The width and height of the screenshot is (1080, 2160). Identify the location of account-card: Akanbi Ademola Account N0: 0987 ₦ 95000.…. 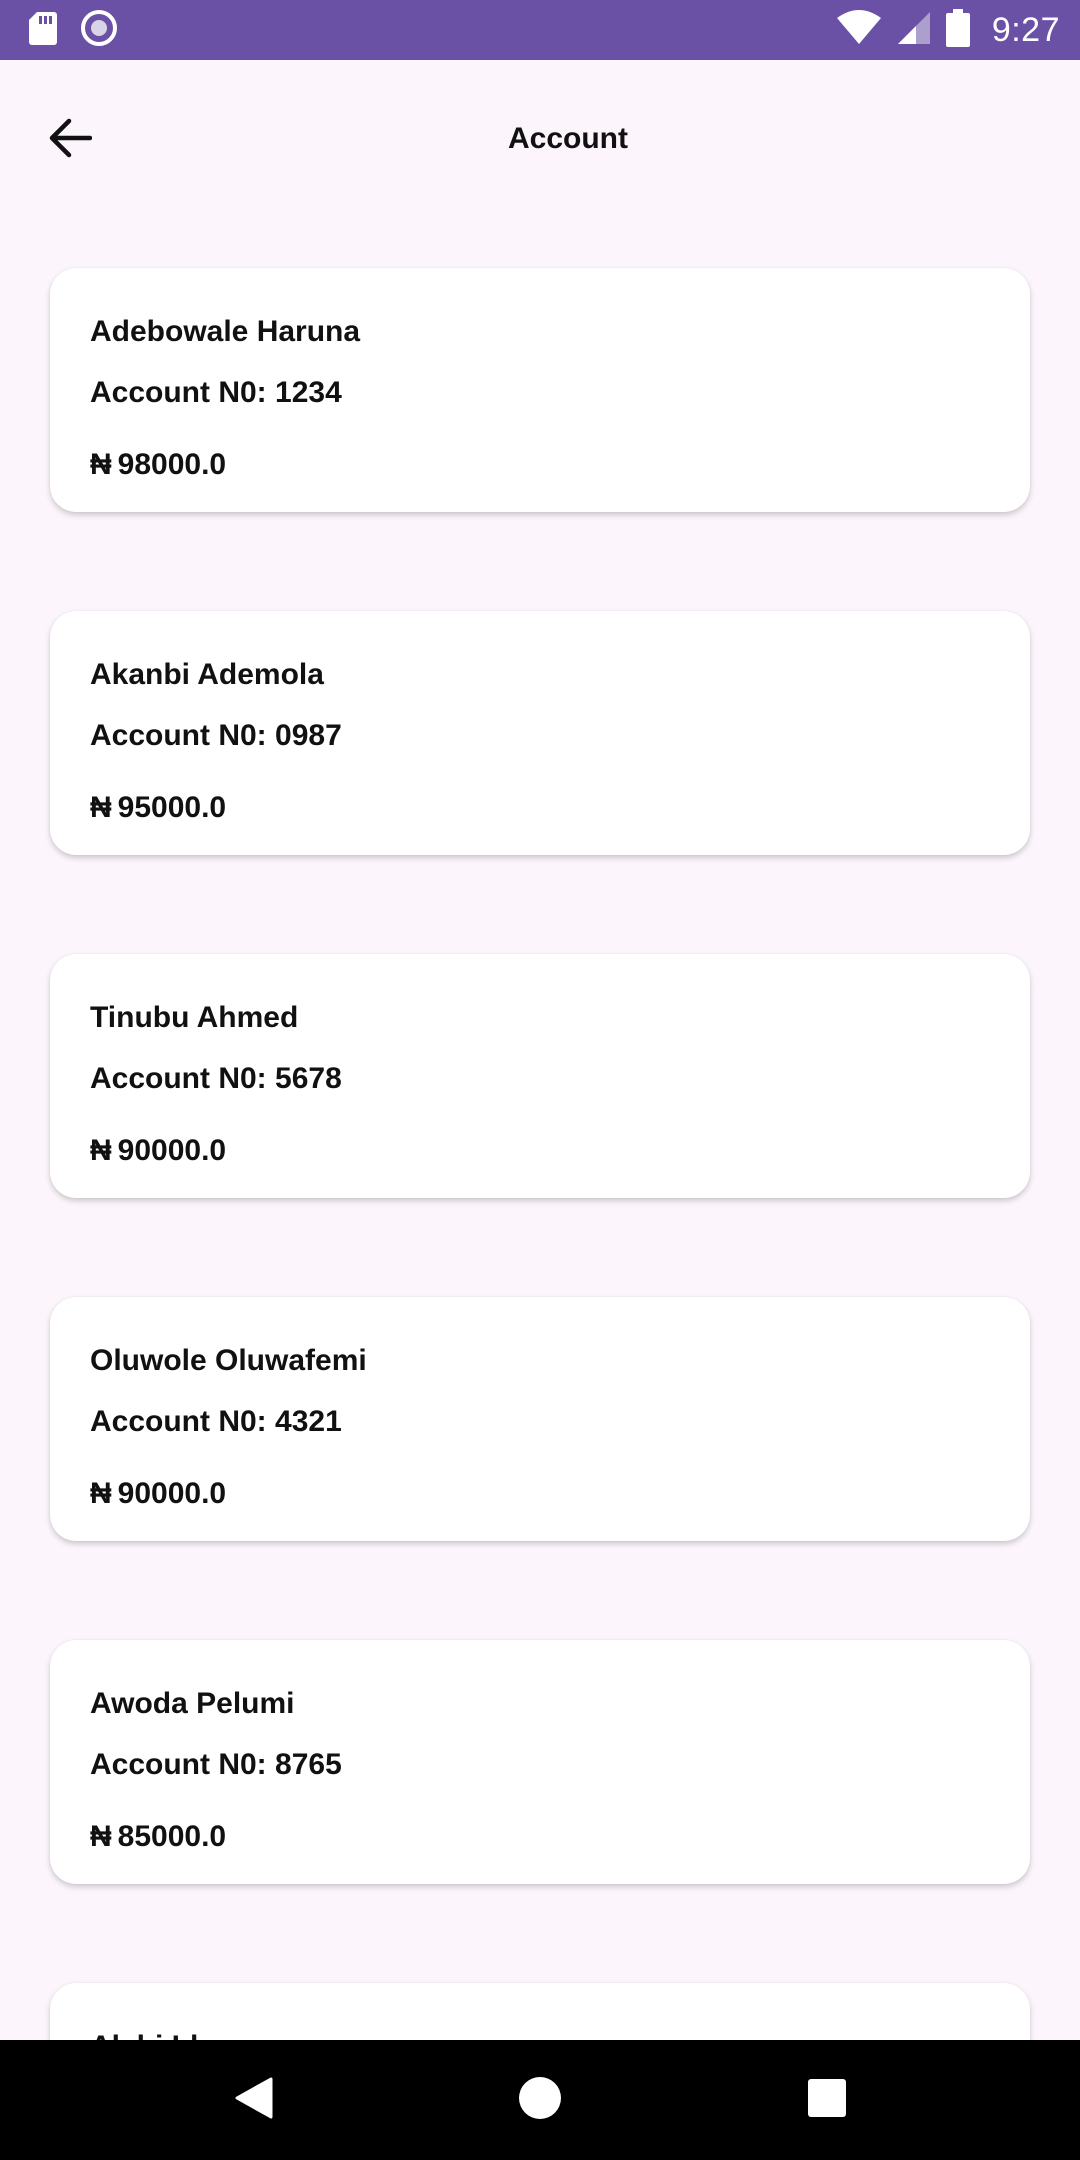
(540, 733).